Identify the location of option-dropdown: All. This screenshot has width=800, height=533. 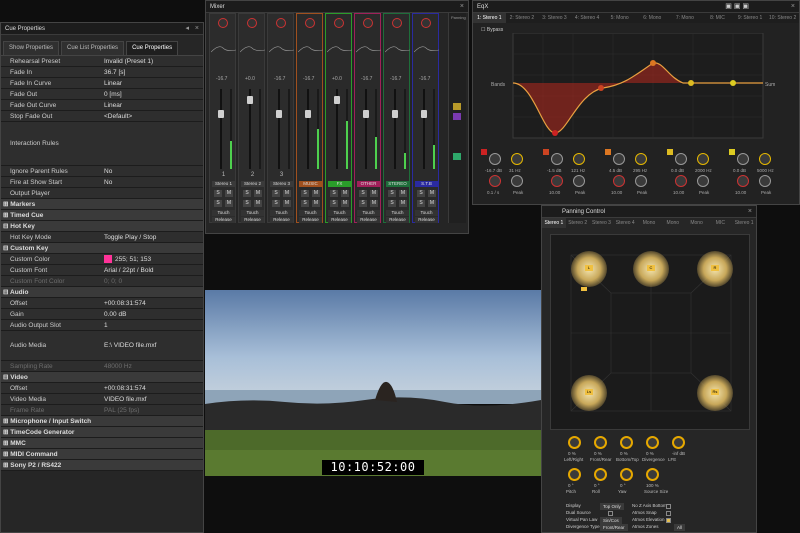
(680, 527).